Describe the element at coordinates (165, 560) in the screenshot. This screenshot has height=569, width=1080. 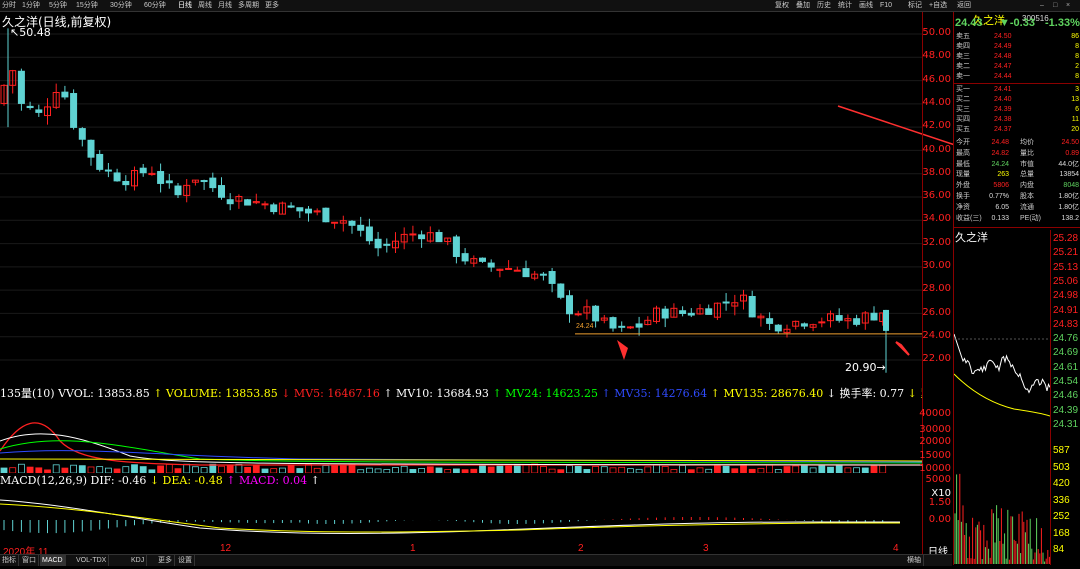
I see `bottom-tab-5: 更多` at that location.